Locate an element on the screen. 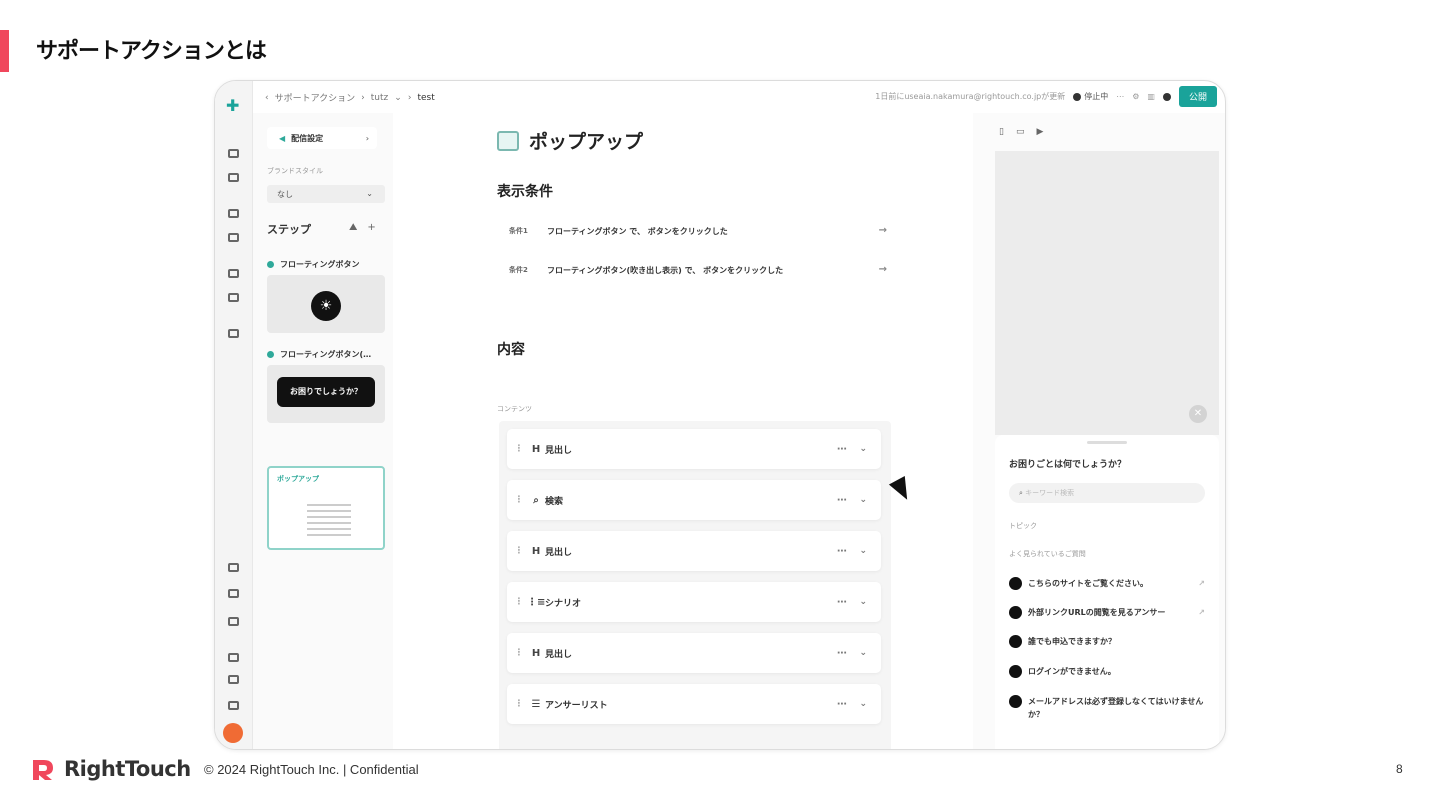 This screenshot has width=1440, height=810. file-icon is located at coordinates (233, 297).